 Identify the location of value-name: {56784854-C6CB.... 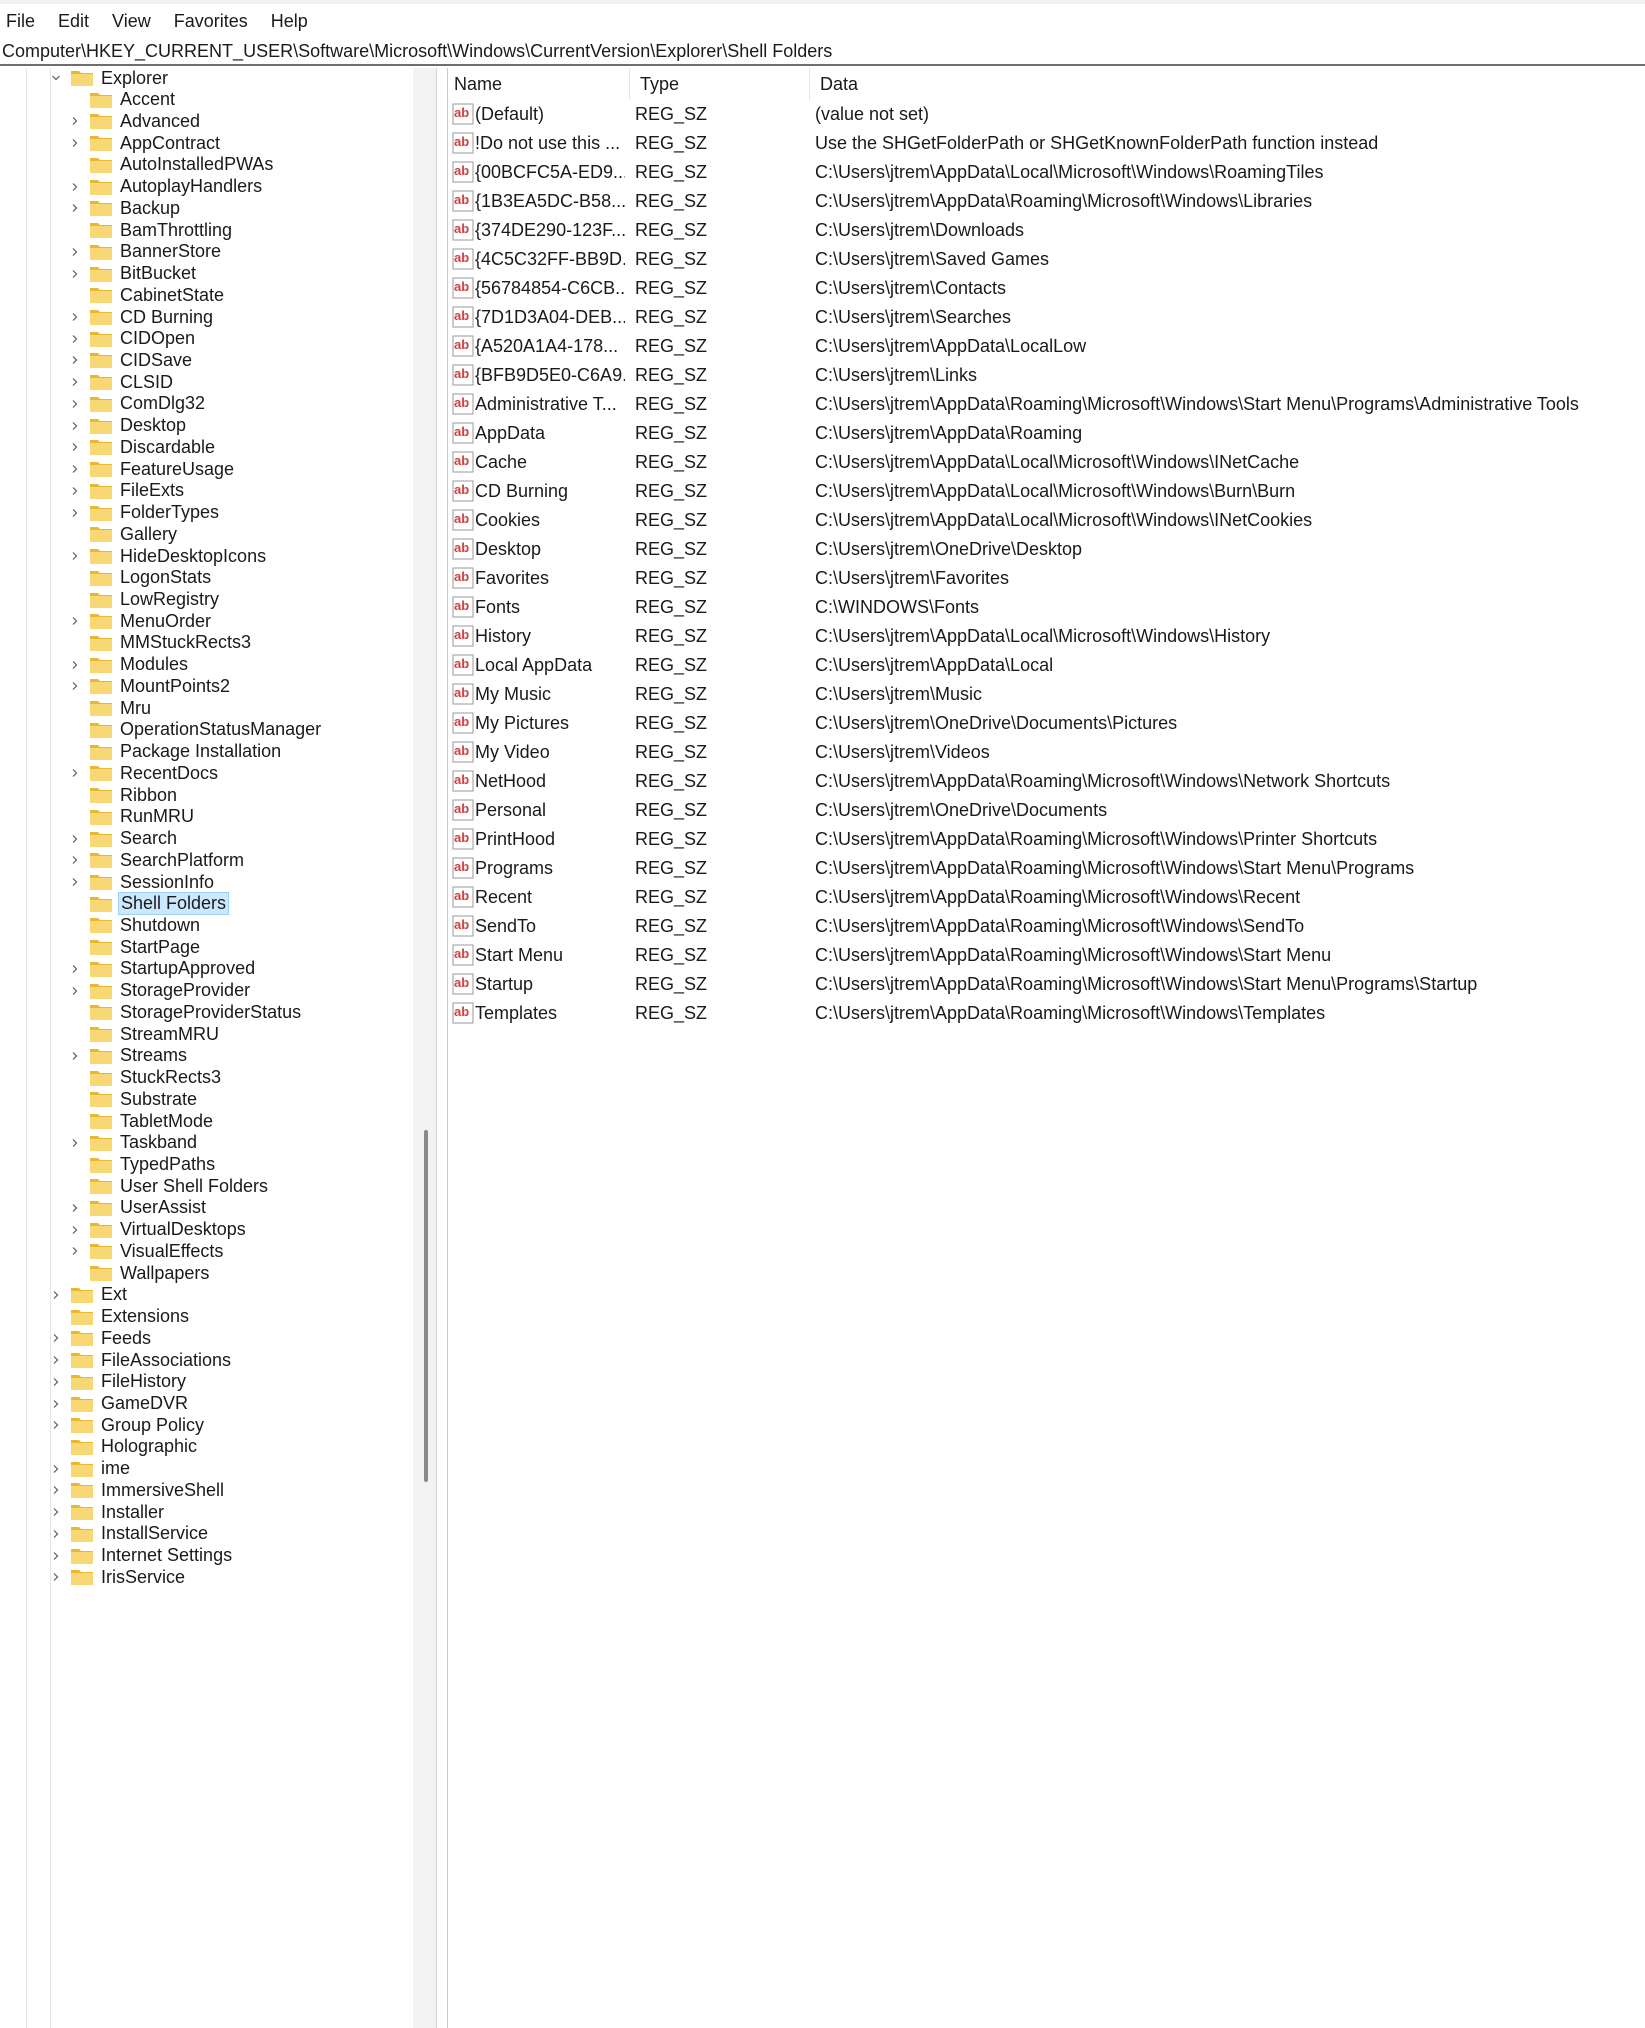
(550, 288).